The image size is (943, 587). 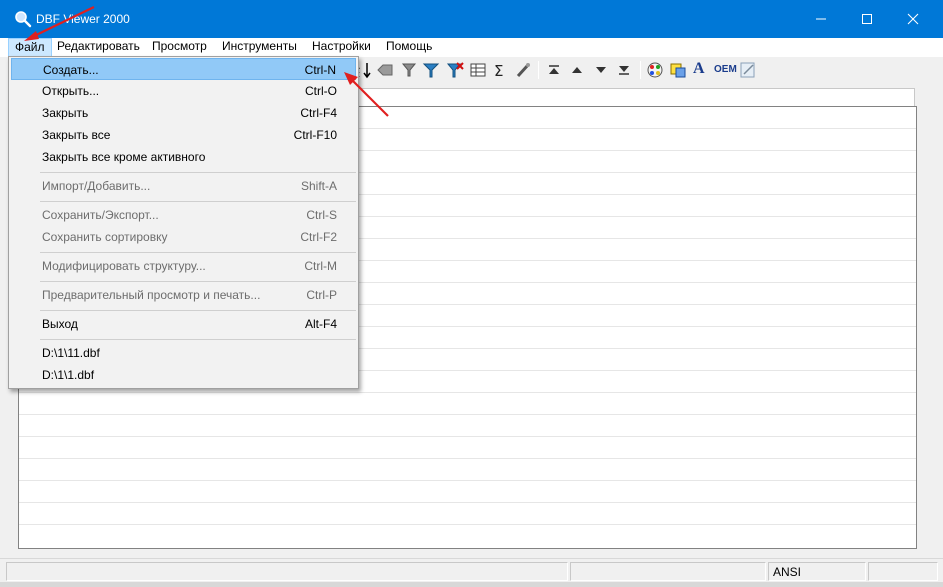 I want to click on menu-item-recent-file: D:\1\11.dbf, so click(x=183, y=353).